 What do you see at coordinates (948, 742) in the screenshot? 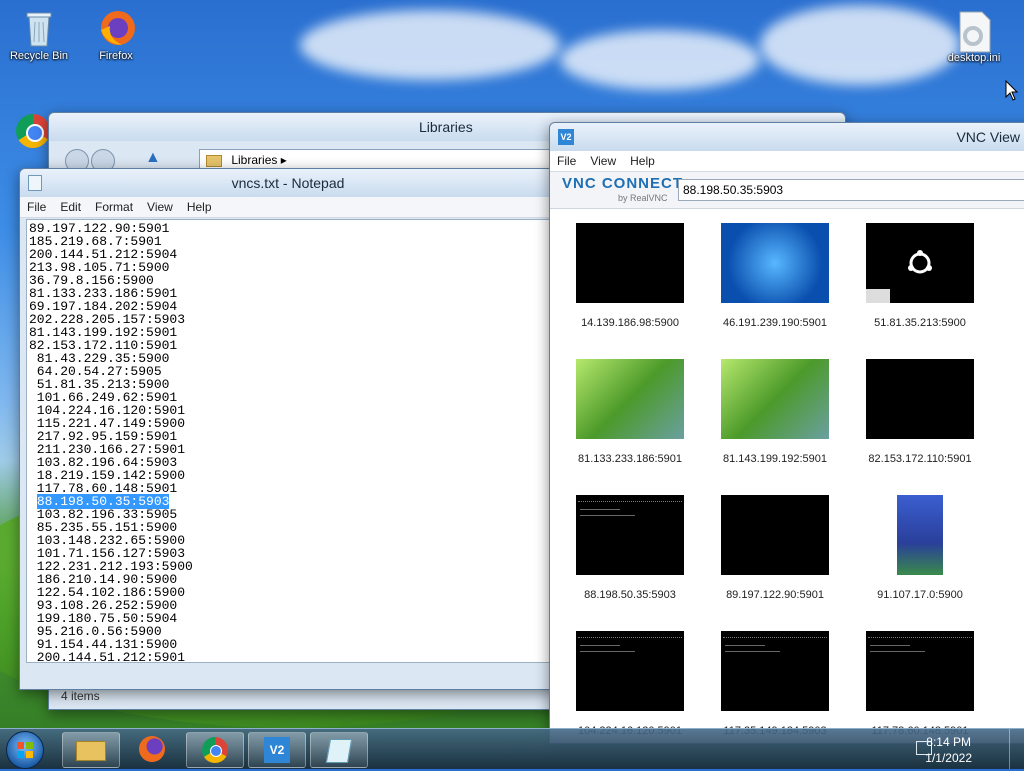
I see `clock-time: 8:14 PM` at bounding box center [948, 742].